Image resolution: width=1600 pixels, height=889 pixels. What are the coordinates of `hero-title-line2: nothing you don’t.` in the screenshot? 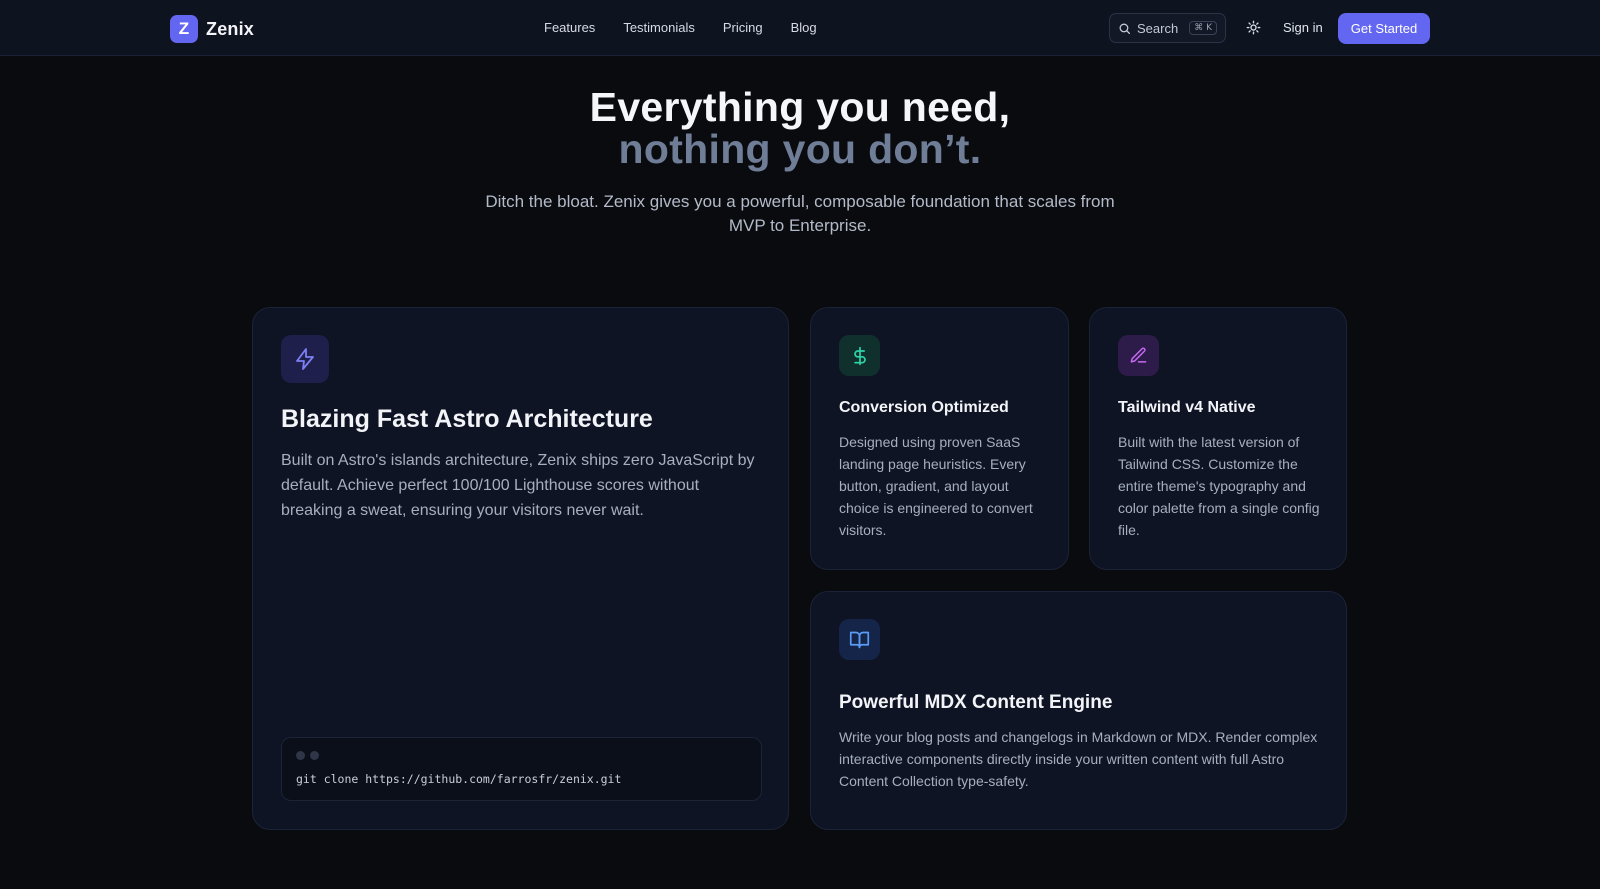 It's located at (800, 149).